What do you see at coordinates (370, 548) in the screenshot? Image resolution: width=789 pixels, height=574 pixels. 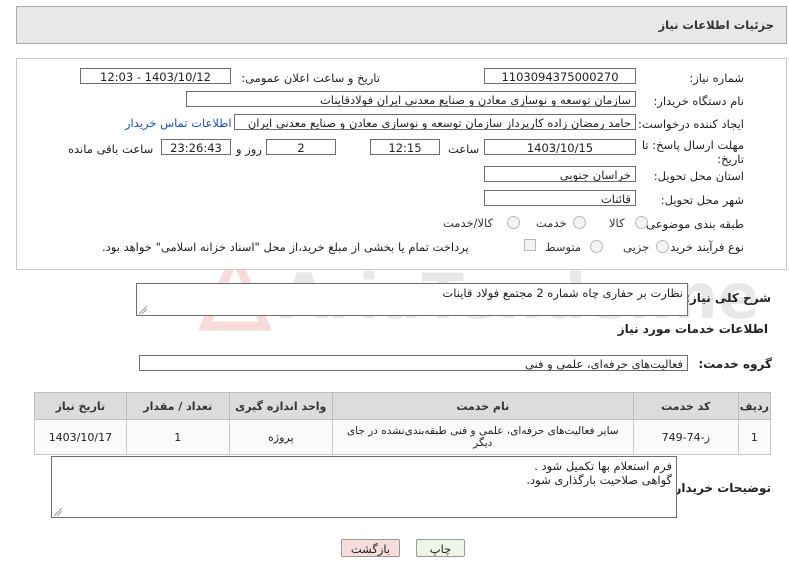 I see `back-button: بازگشت` at bounding box center [370, 548].